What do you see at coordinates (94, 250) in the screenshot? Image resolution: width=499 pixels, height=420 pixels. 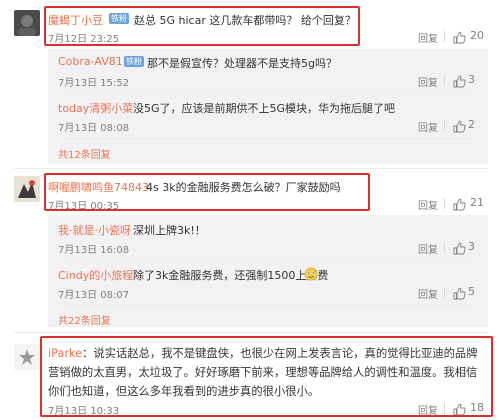 I see `reply-time: 7月13日 16:08` at bounding box center [94, 250].